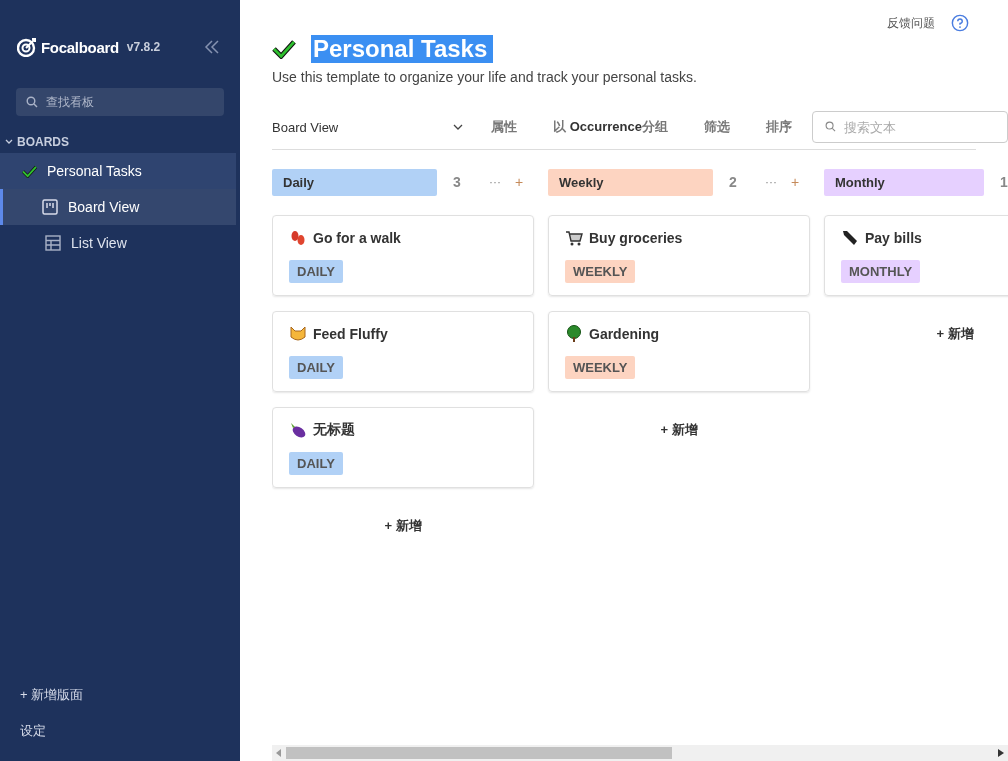 This screenshot has width=1008, height=761. Describe the element at coordinates (298, 430) in the screenshot. I see `eggplant-icon` at that location.